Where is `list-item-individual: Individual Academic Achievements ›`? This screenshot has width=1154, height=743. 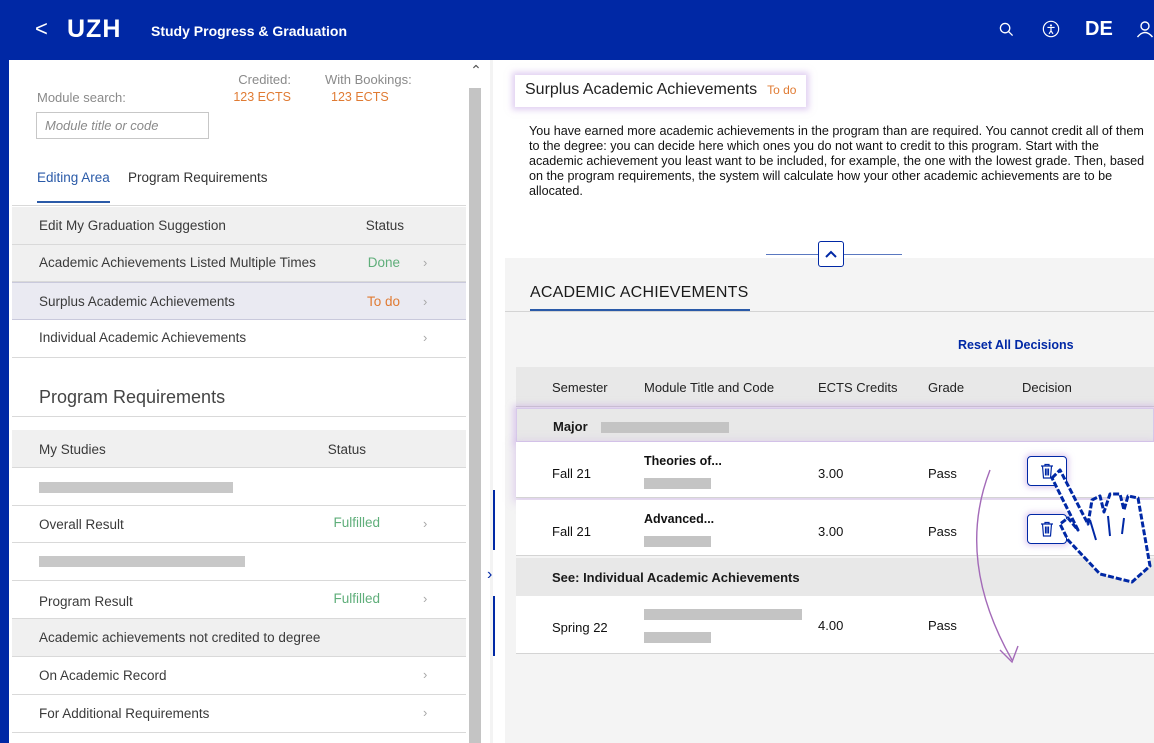 list-item-individual: Individual Academic Achievements › is located at coordinates (239, 339).